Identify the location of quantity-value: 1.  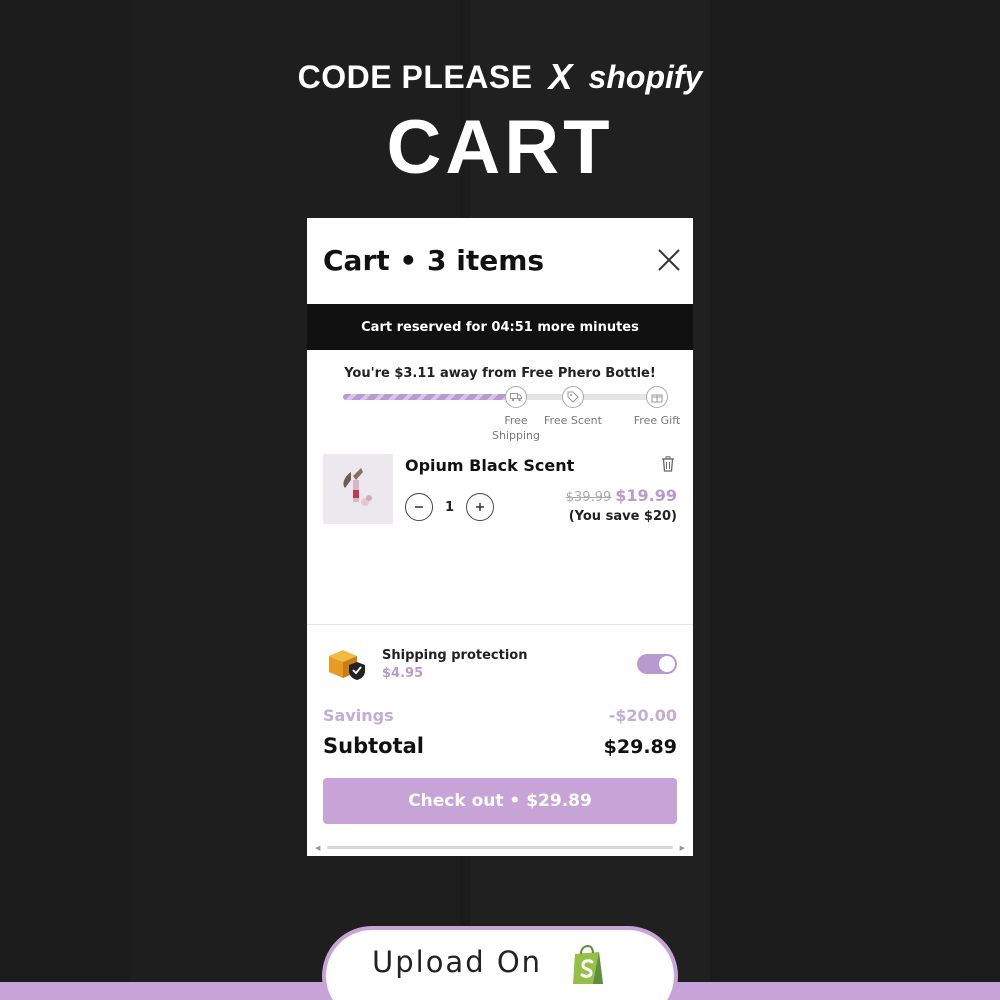
(450, 507).